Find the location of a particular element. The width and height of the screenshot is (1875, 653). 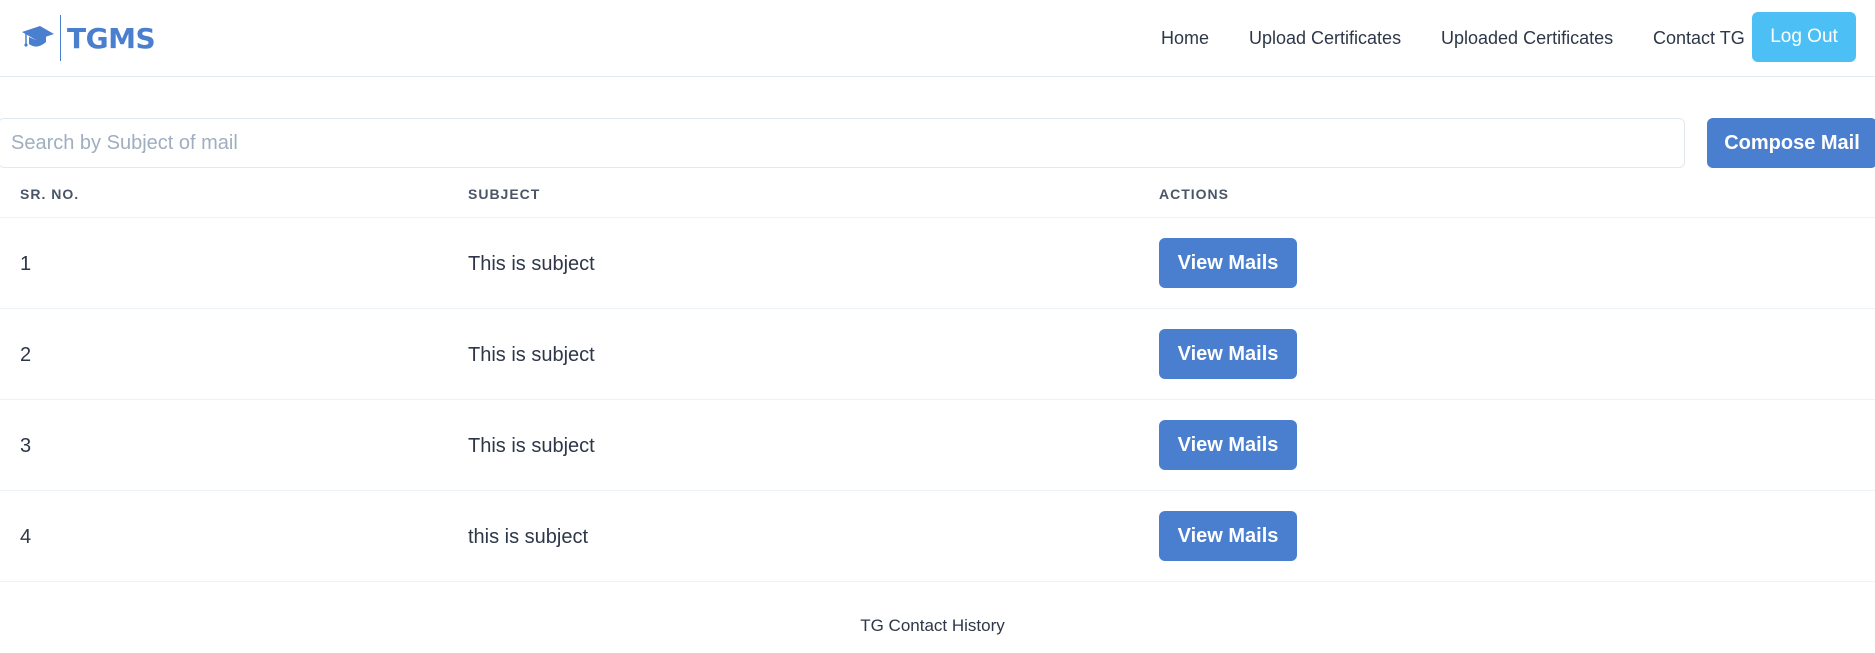

nav-home-link: Home is located at coordinates (1185, 38).